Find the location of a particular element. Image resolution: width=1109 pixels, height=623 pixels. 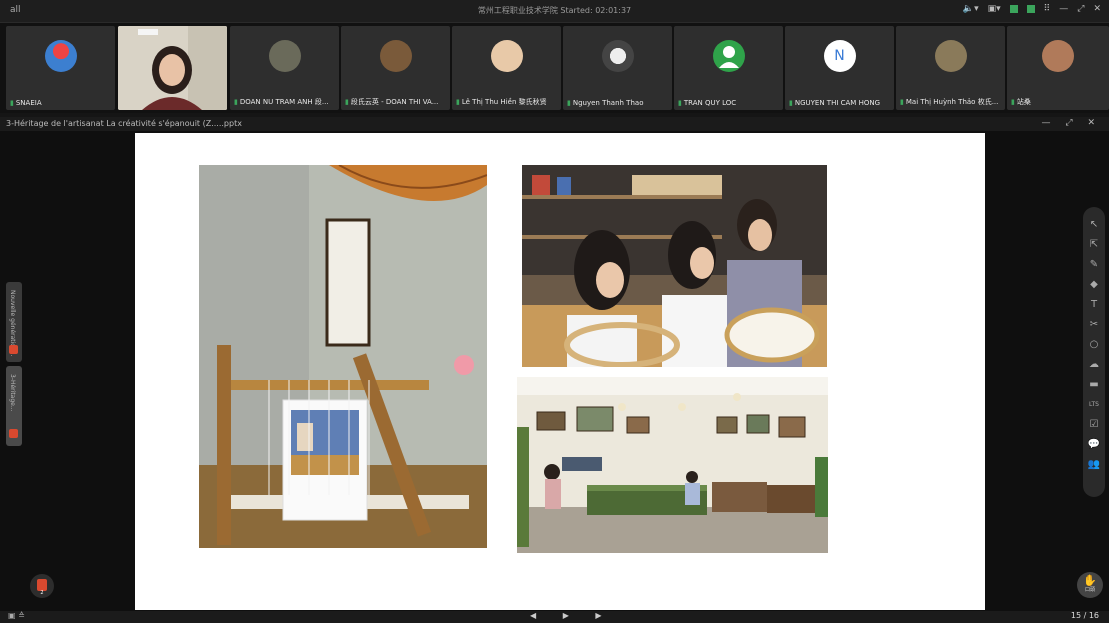

webcam-video-image is located at coordinates (172, 68).